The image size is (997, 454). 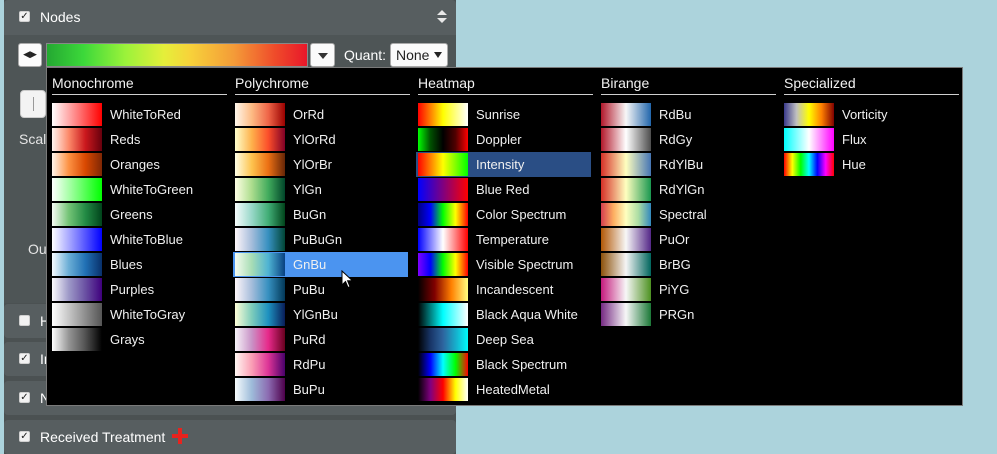 What do you see at coordinates (177, 55) in the screenshot?
I see `current-gradient-bar` at bounding box center [177, 55].